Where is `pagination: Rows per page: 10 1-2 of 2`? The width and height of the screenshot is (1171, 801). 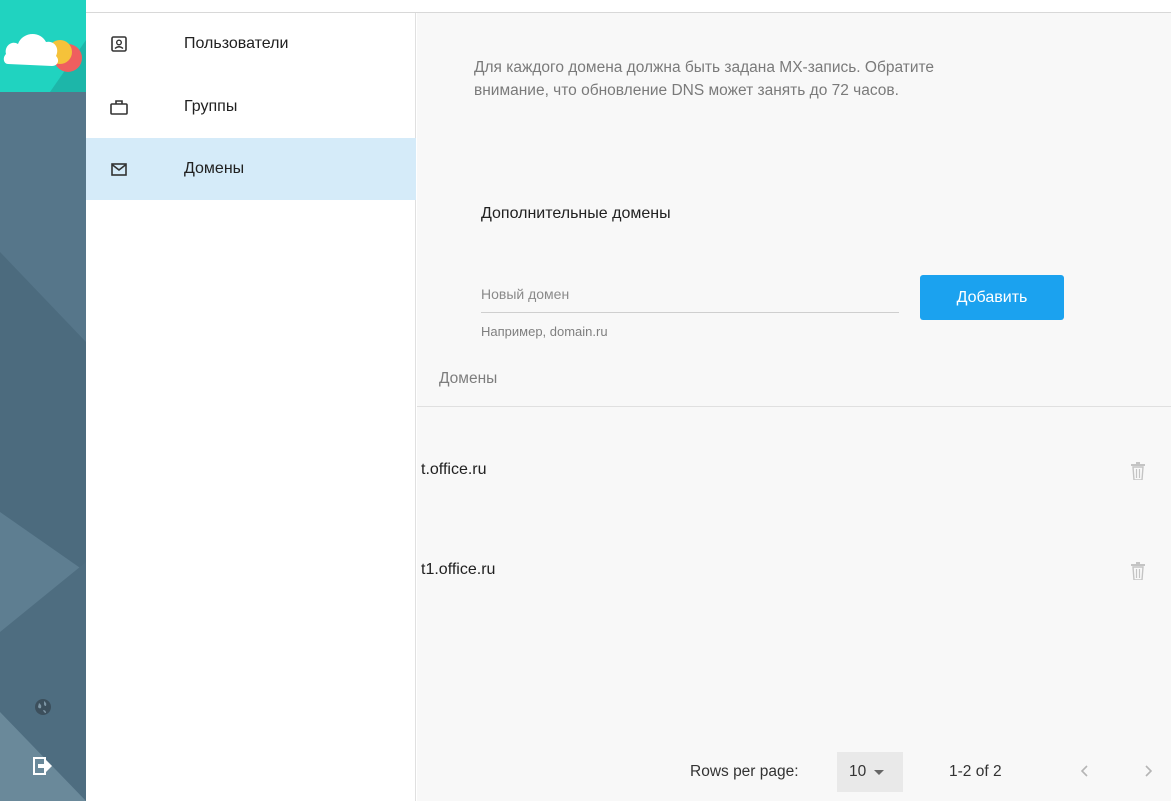 pagination: Rows per page: 10 1-2 of 2 is located at coordinates (794, 771).